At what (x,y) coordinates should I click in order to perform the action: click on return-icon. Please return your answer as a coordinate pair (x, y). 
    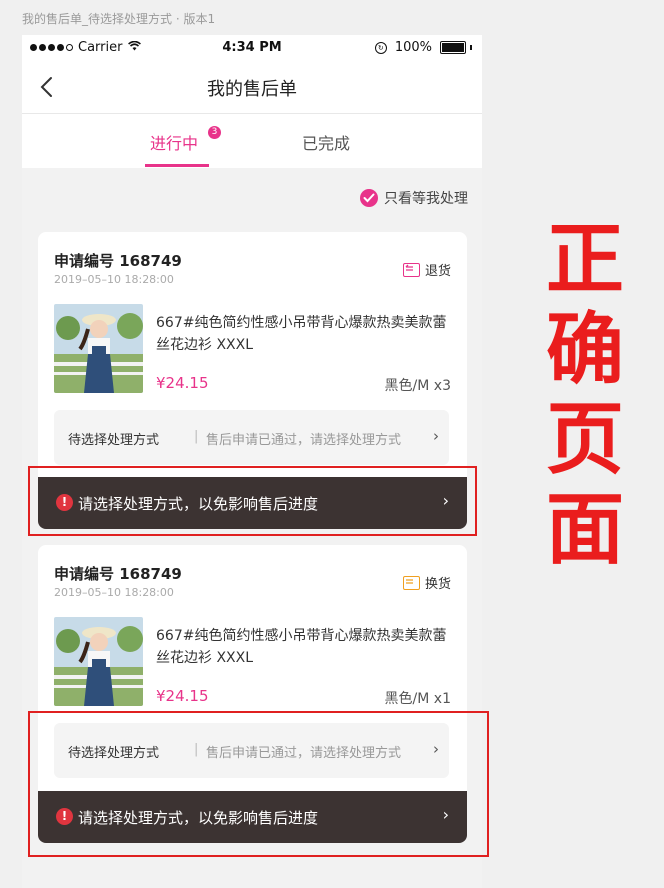
    Looking at the image, I should click on (411, 269).